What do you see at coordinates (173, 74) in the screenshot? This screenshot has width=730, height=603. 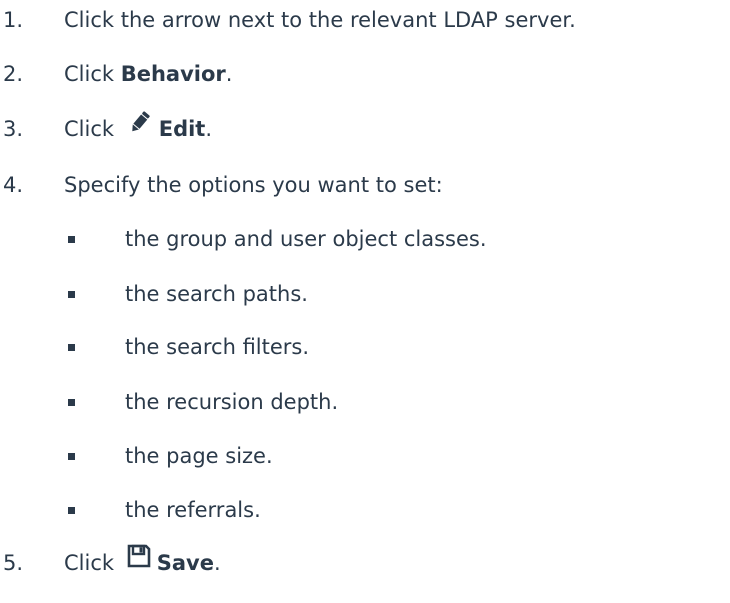 I see `behavior-label: Behavior` at bounding box center [173, 74].